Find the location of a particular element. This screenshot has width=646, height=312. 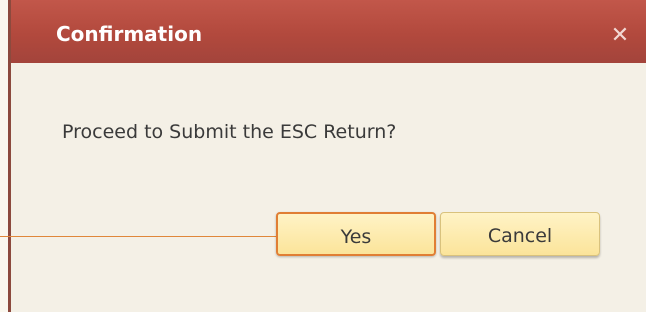

confirmation-message: Proceed to Submit the ESC Return? is located at coordinates (229, 132).